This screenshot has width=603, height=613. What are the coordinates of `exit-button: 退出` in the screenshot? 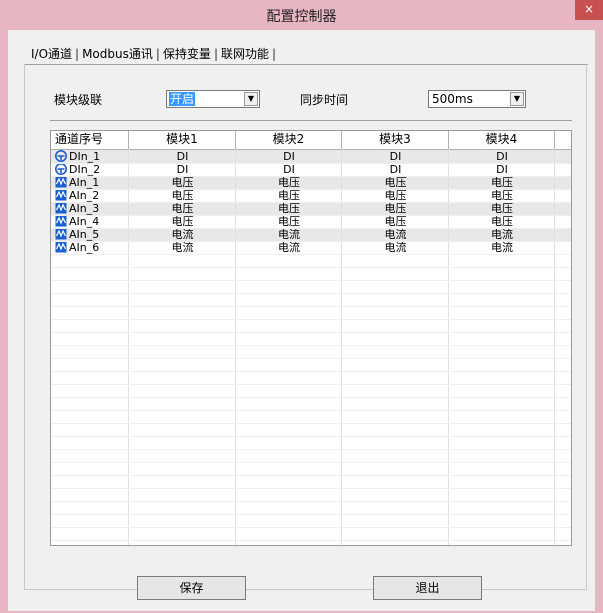 It's located at (427, 588).